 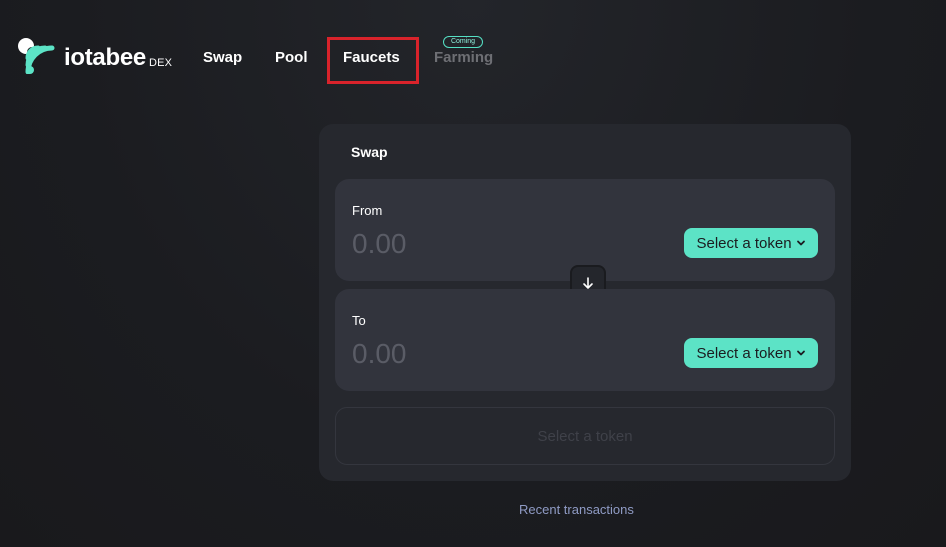 I want to click on nav-pool: Pool, so click(x=291, y=57).